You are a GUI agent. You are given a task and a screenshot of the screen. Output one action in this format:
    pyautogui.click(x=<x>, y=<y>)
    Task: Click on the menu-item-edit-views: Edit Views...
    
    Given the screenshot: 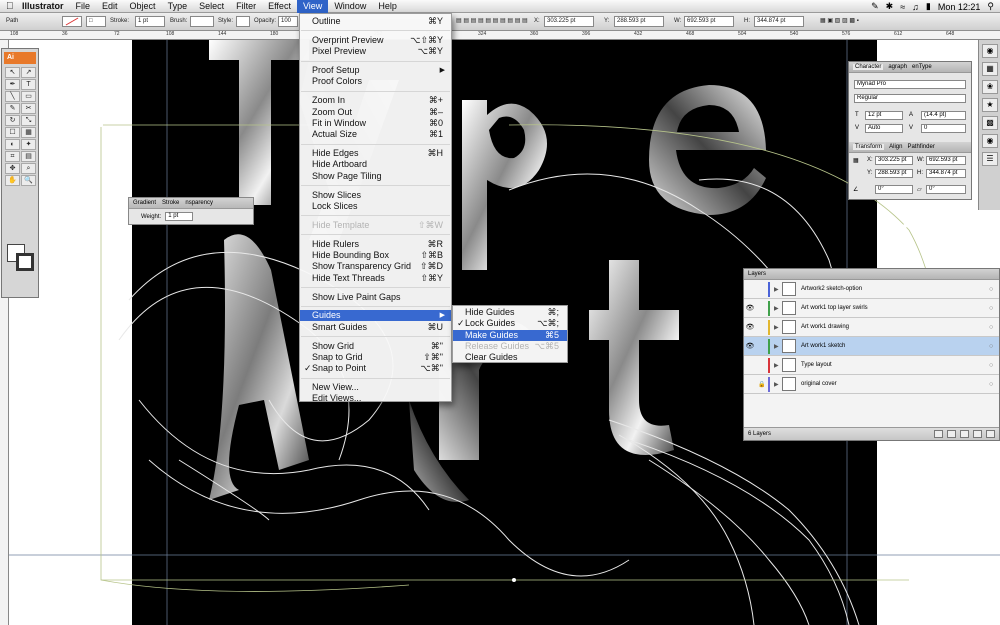 What is the action you would take?
    pyautogui.click(x=375, y=398)
    